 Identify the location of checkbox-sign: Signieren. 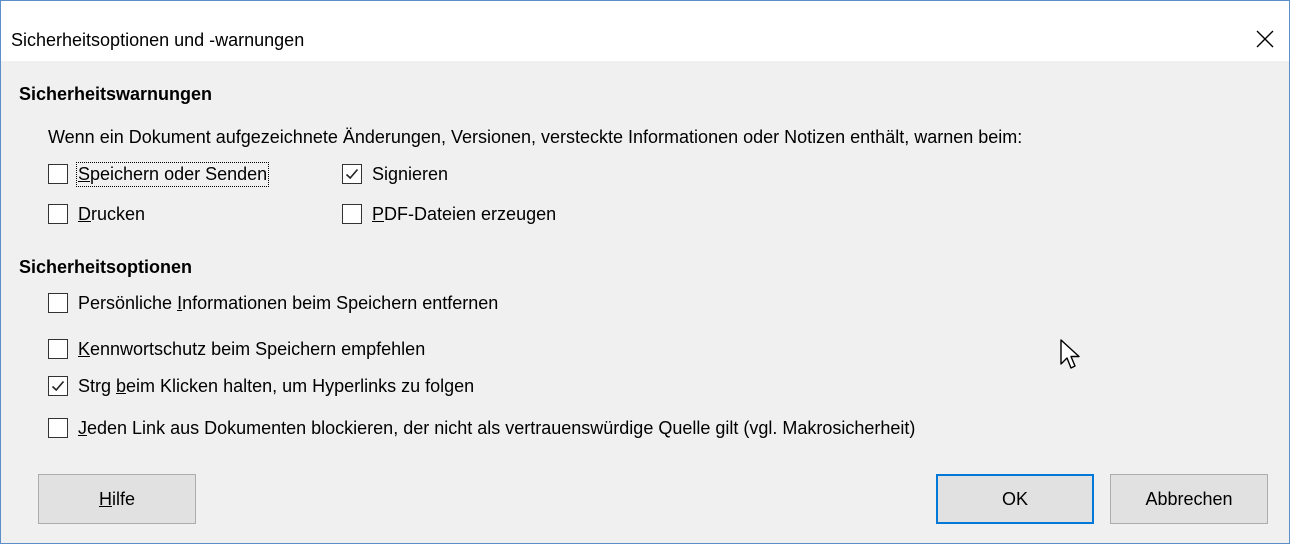
(395, 174).